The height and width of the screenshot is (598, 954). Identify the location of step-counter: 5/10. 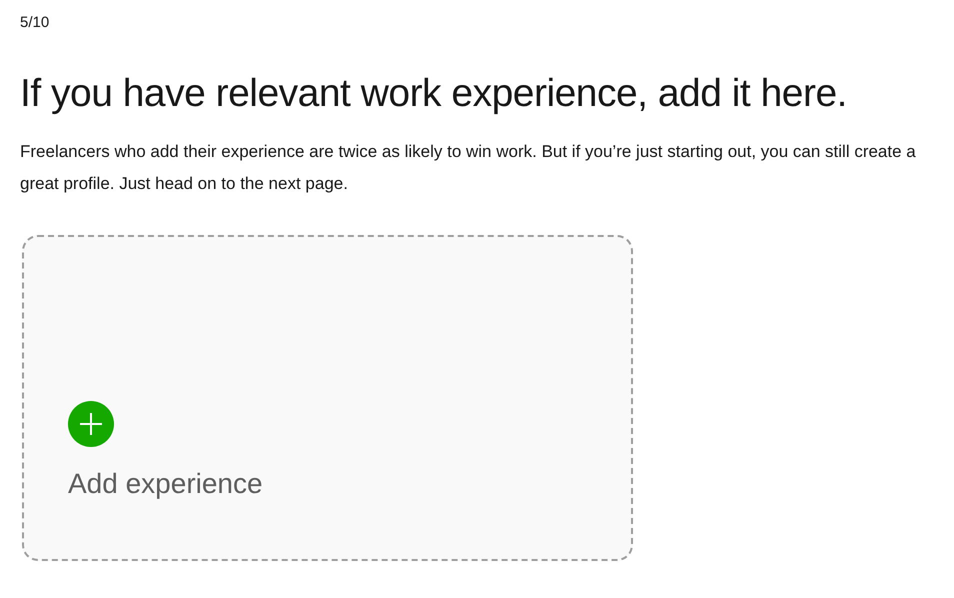
(35, 23).